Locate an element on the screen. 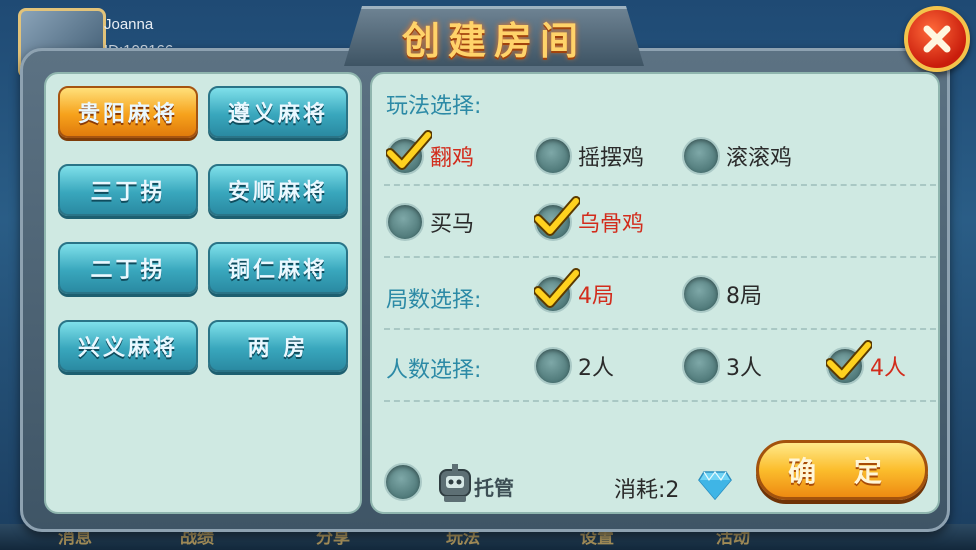 This screenshot has height=550, width=976. option-maima: 买马 is located at coordinates (430, 222).